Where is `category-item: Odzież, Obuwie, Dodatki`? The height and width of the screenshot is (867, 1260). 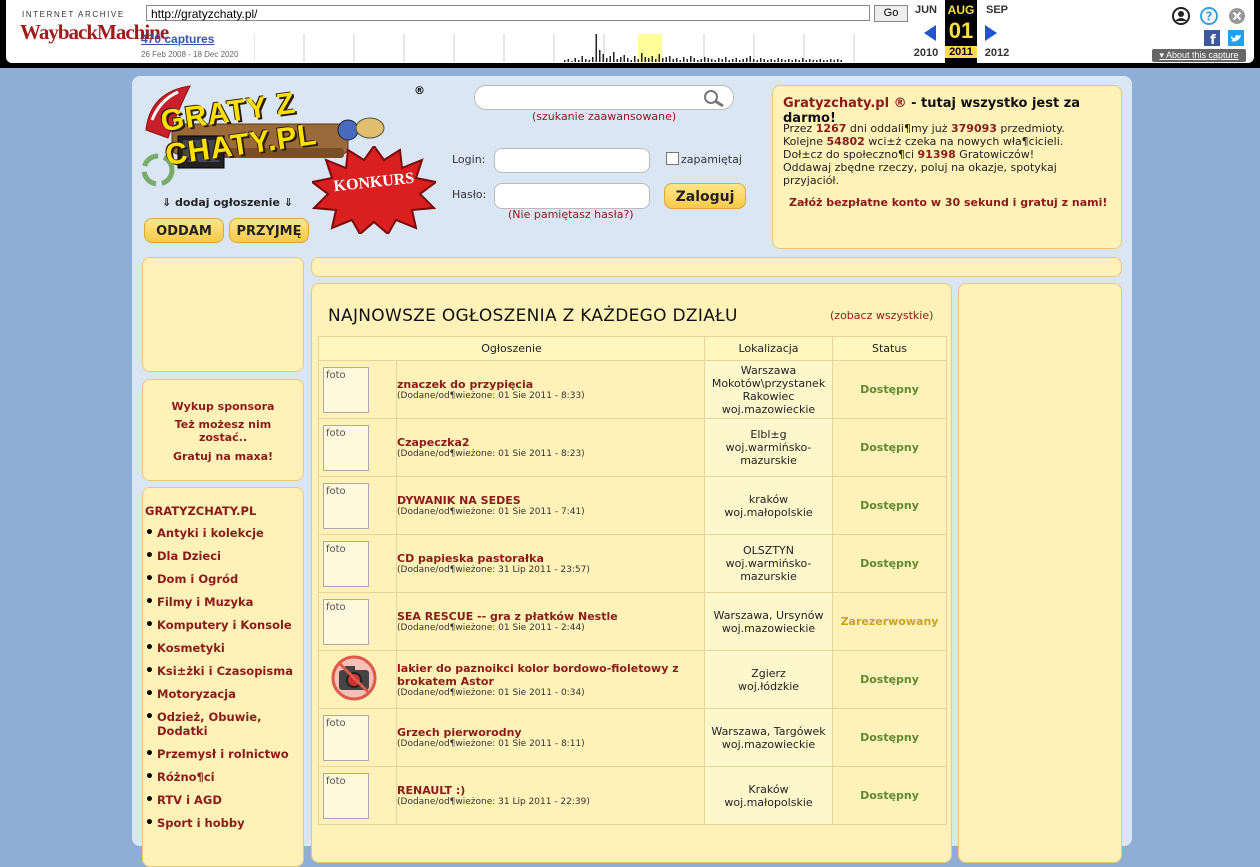
category-item: Odzież, Obuwie, Dodatki is located at coordinates (220, 724).